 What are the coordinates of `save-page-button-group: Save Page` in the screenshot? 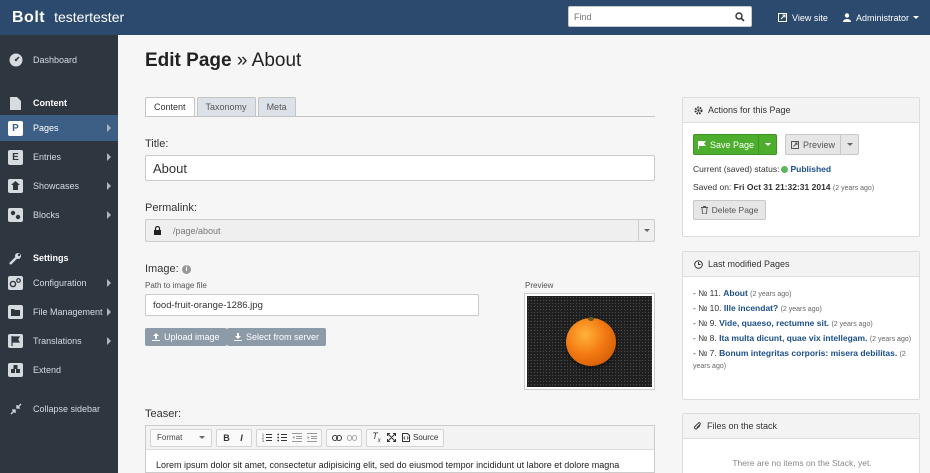 It's located at (735, 144).